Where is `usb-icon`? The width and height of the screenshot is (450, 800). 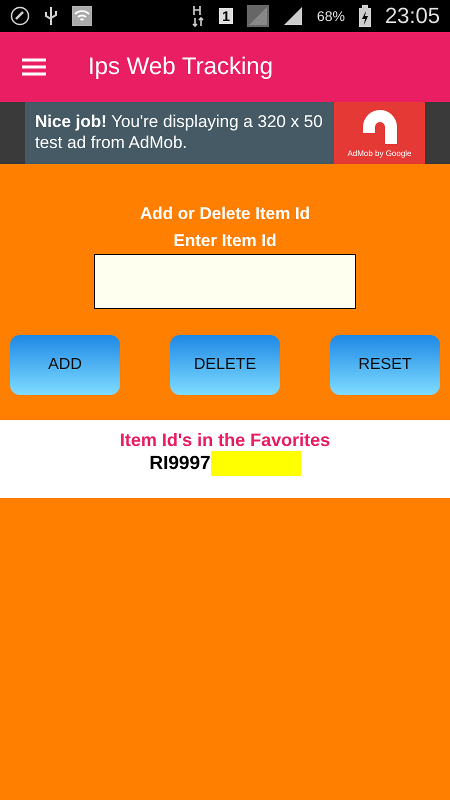 usb-icon is located at coordinates (51, 16).